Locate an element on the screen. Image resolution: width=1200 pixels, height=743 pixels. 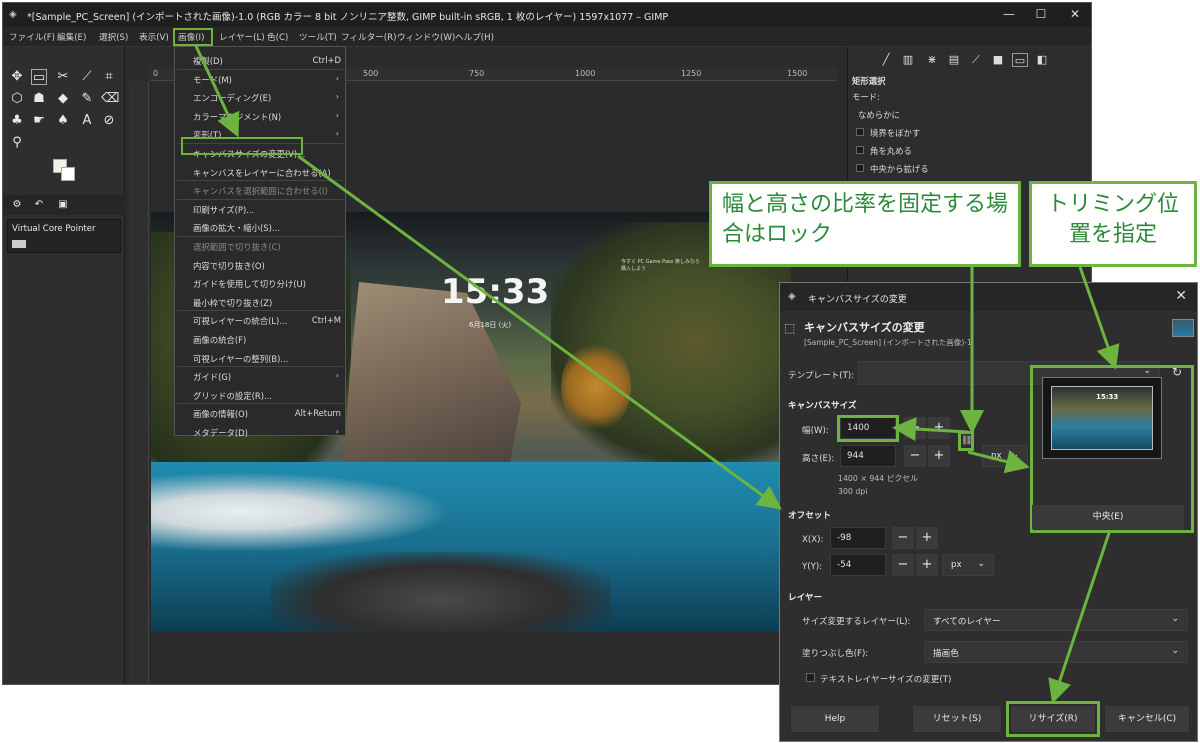
arrow-preview-to-resize is located at coordinates (1080, 616).